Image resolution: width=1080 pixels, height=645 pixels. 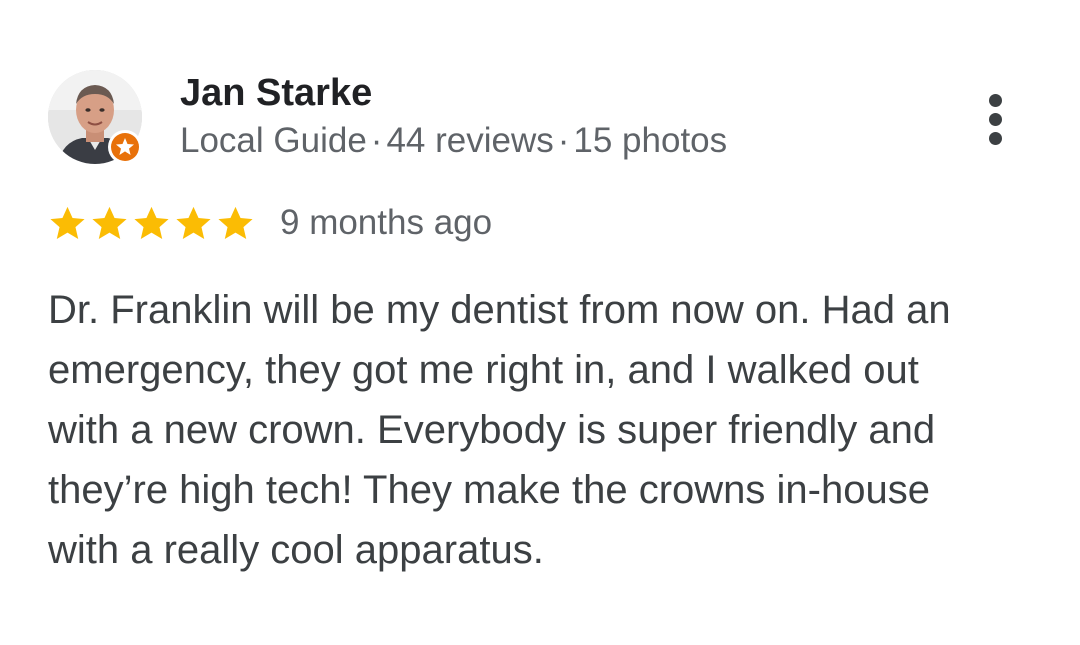 I want to click on review-date: 9 months ago, so click(x=386, y=222).